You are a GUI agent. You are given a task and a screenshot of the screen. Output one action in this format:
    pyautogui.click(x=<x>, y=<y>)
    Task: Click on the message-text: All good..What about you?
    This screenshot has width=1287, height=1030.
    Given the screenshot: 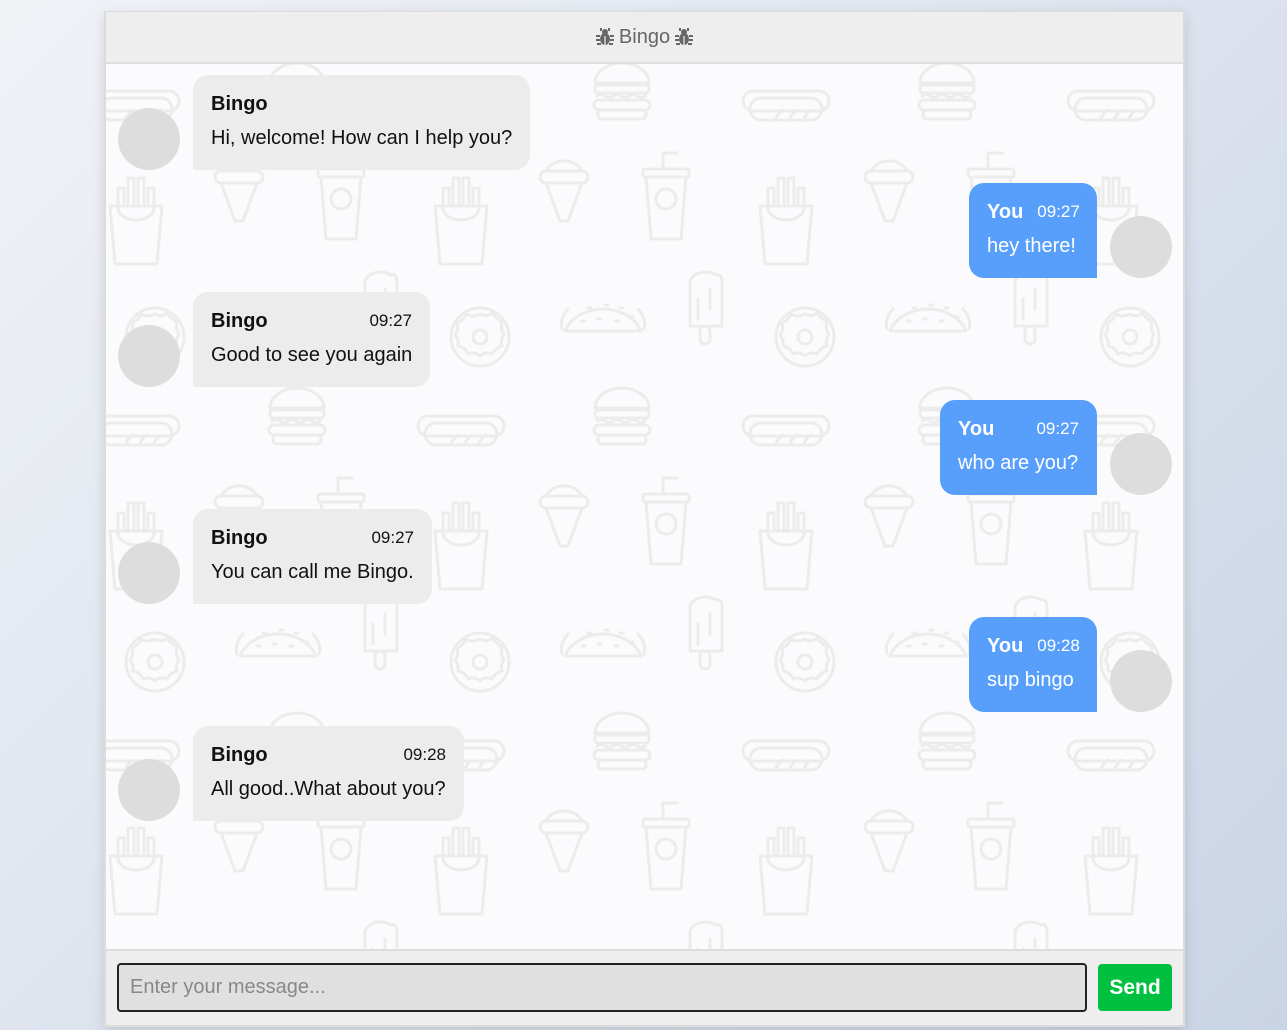 What is the action you would take?
    pyautogui.click(x=328, y=789)
    